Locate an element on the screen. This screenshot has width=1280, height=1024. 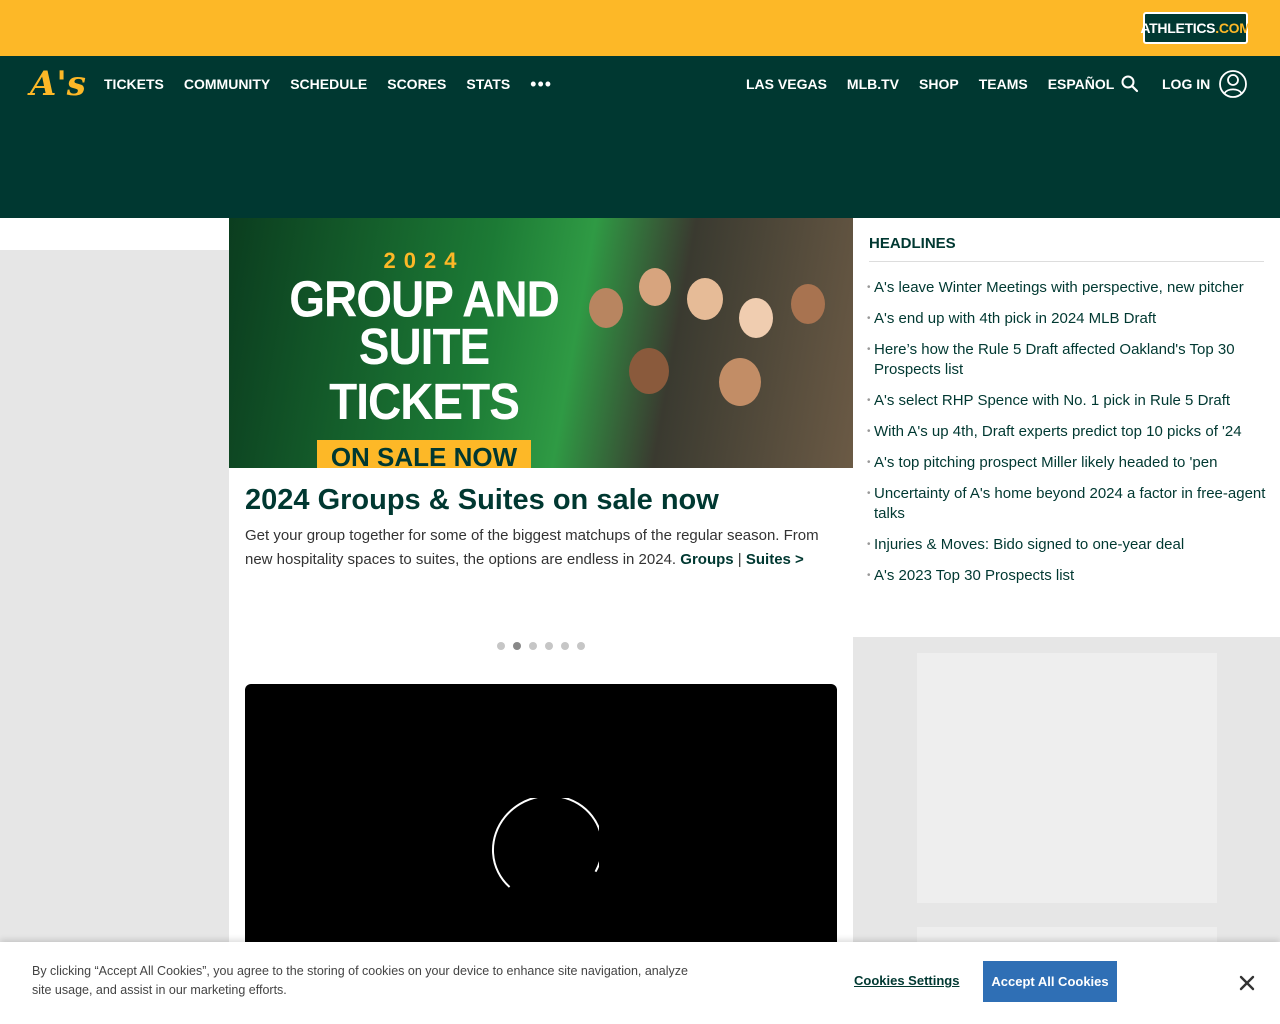
nav-item-teams: TEAMS is located at coordinates (1003, 84).